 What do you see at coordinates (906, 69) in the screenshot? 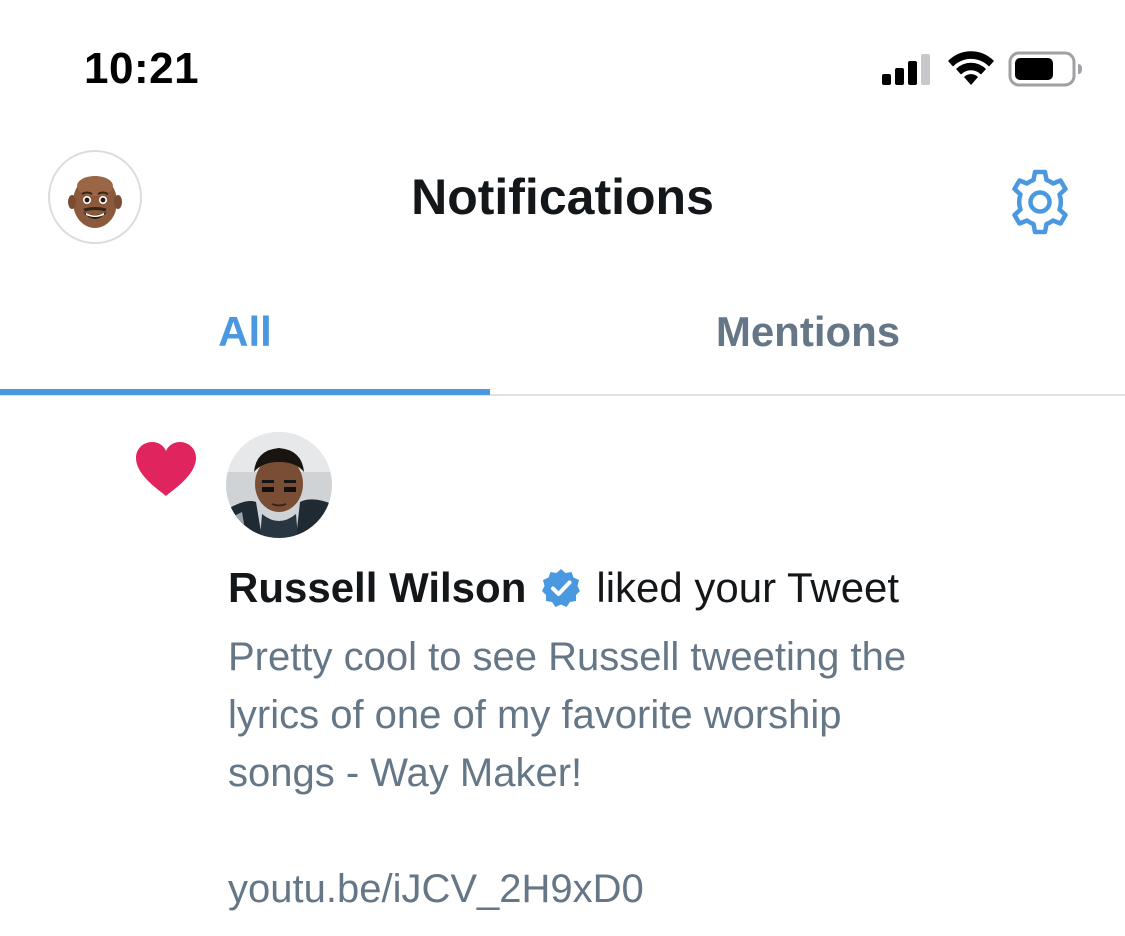
I see `cellular-signal-icon` at bounding box center [906, 69].